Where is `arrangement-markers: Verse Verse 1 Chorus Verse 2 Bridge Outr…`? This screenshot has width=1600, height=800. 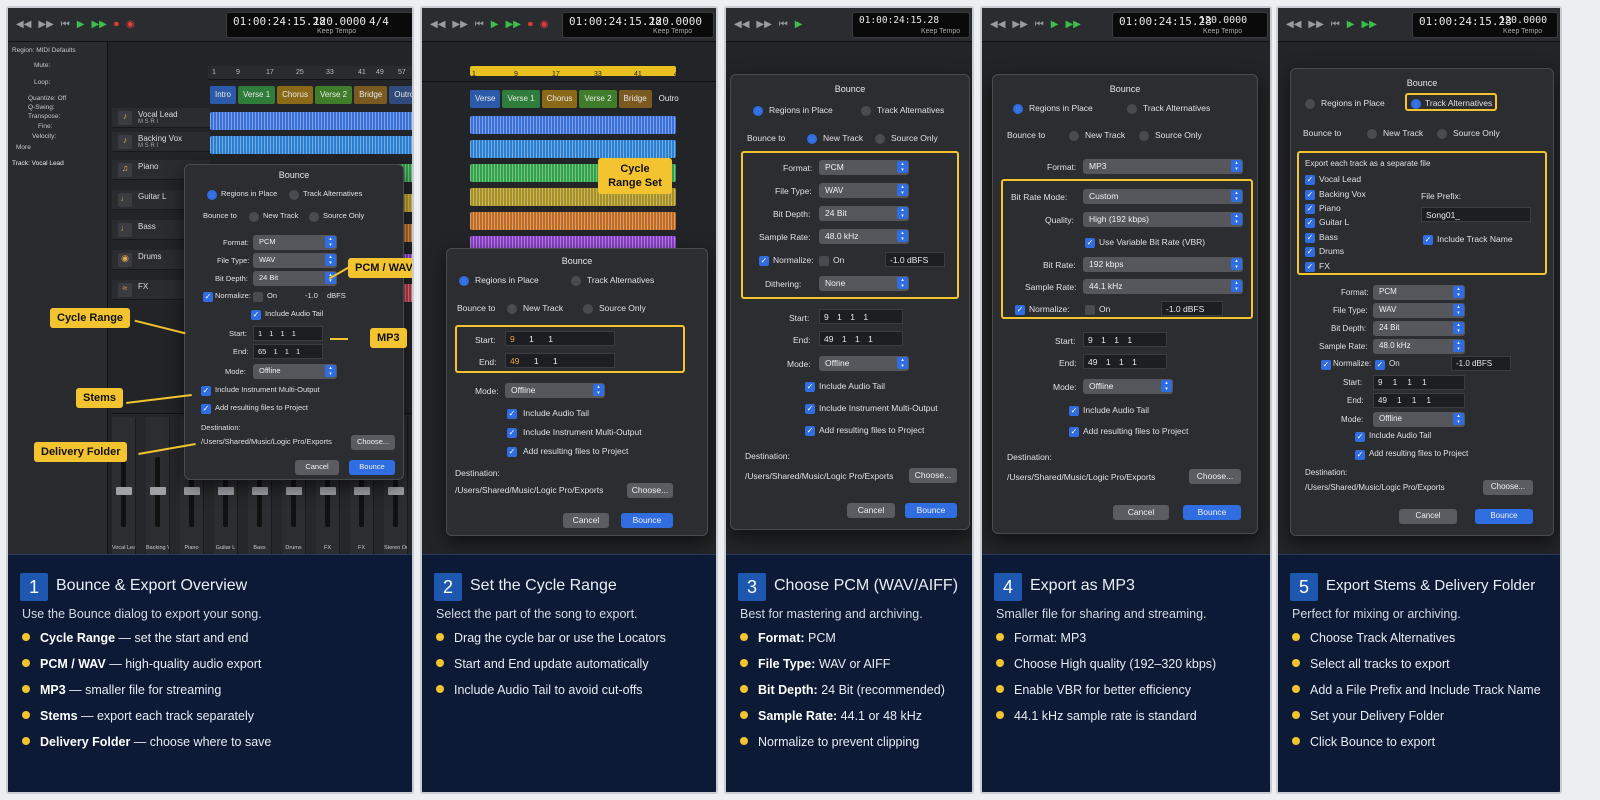 arrangement-markers: Verse Verse 1 Chorus Verse 2 Bridge Outr… is located at coordinates (577, 99).